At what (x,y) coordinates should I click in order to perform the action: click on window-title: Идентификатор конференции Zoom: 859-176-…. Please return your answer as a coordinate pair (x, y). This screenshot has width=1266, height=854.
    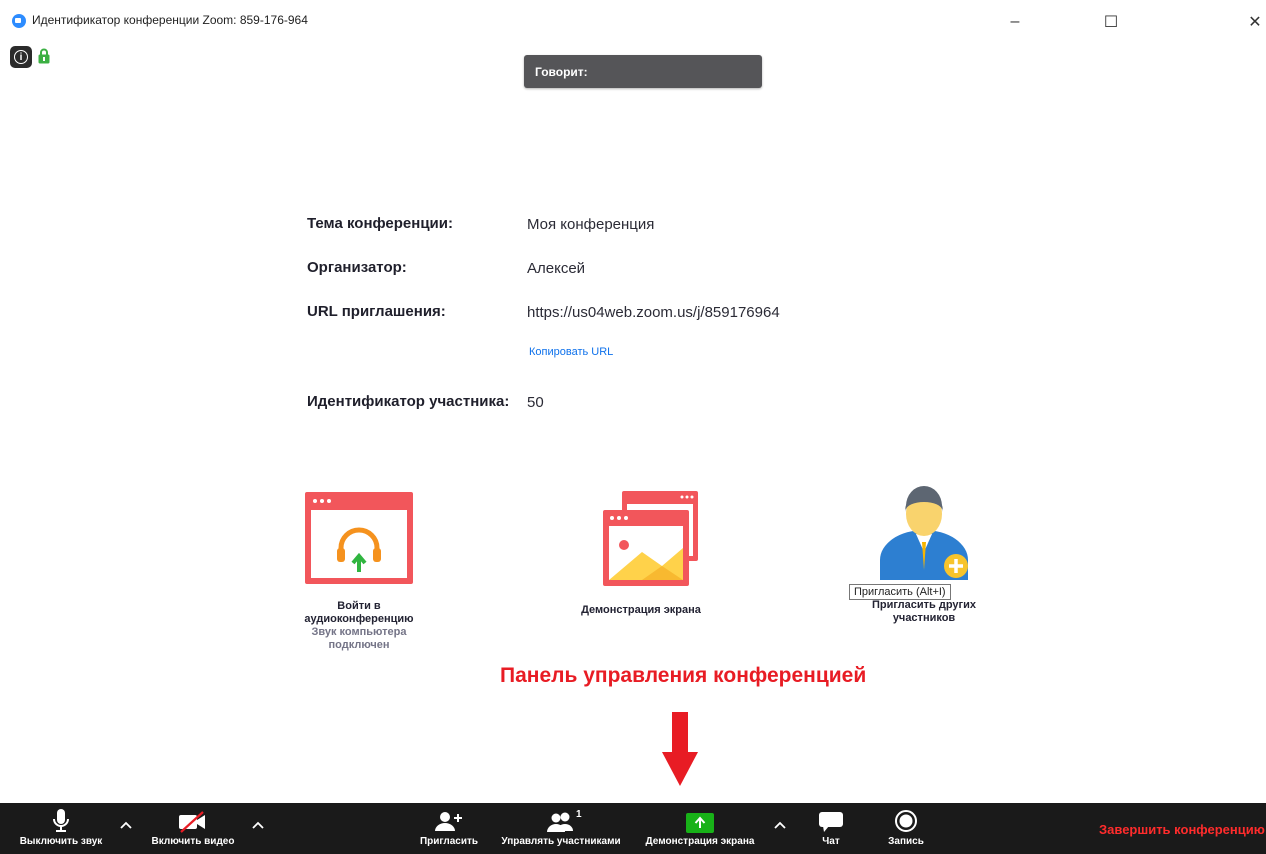
    Looking at the image, I should click on (170, 20).